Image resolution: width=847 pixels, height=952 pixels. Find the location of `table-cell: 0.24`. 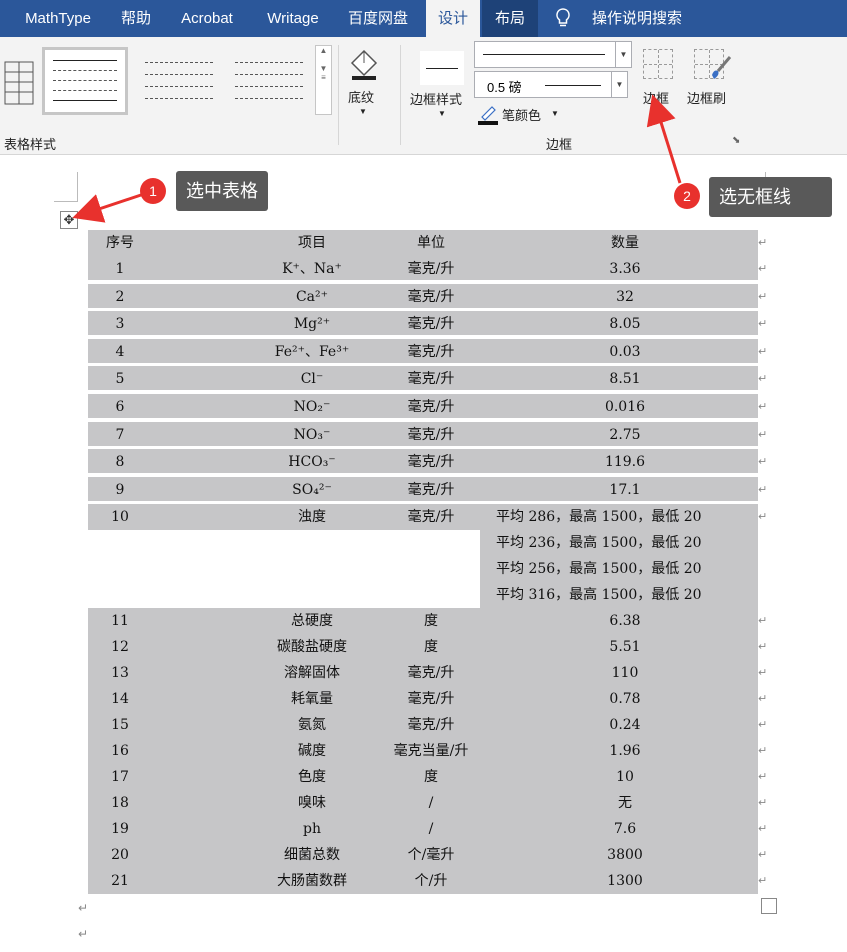

table-cell: 0.24 is located at coordinates (625, 725).